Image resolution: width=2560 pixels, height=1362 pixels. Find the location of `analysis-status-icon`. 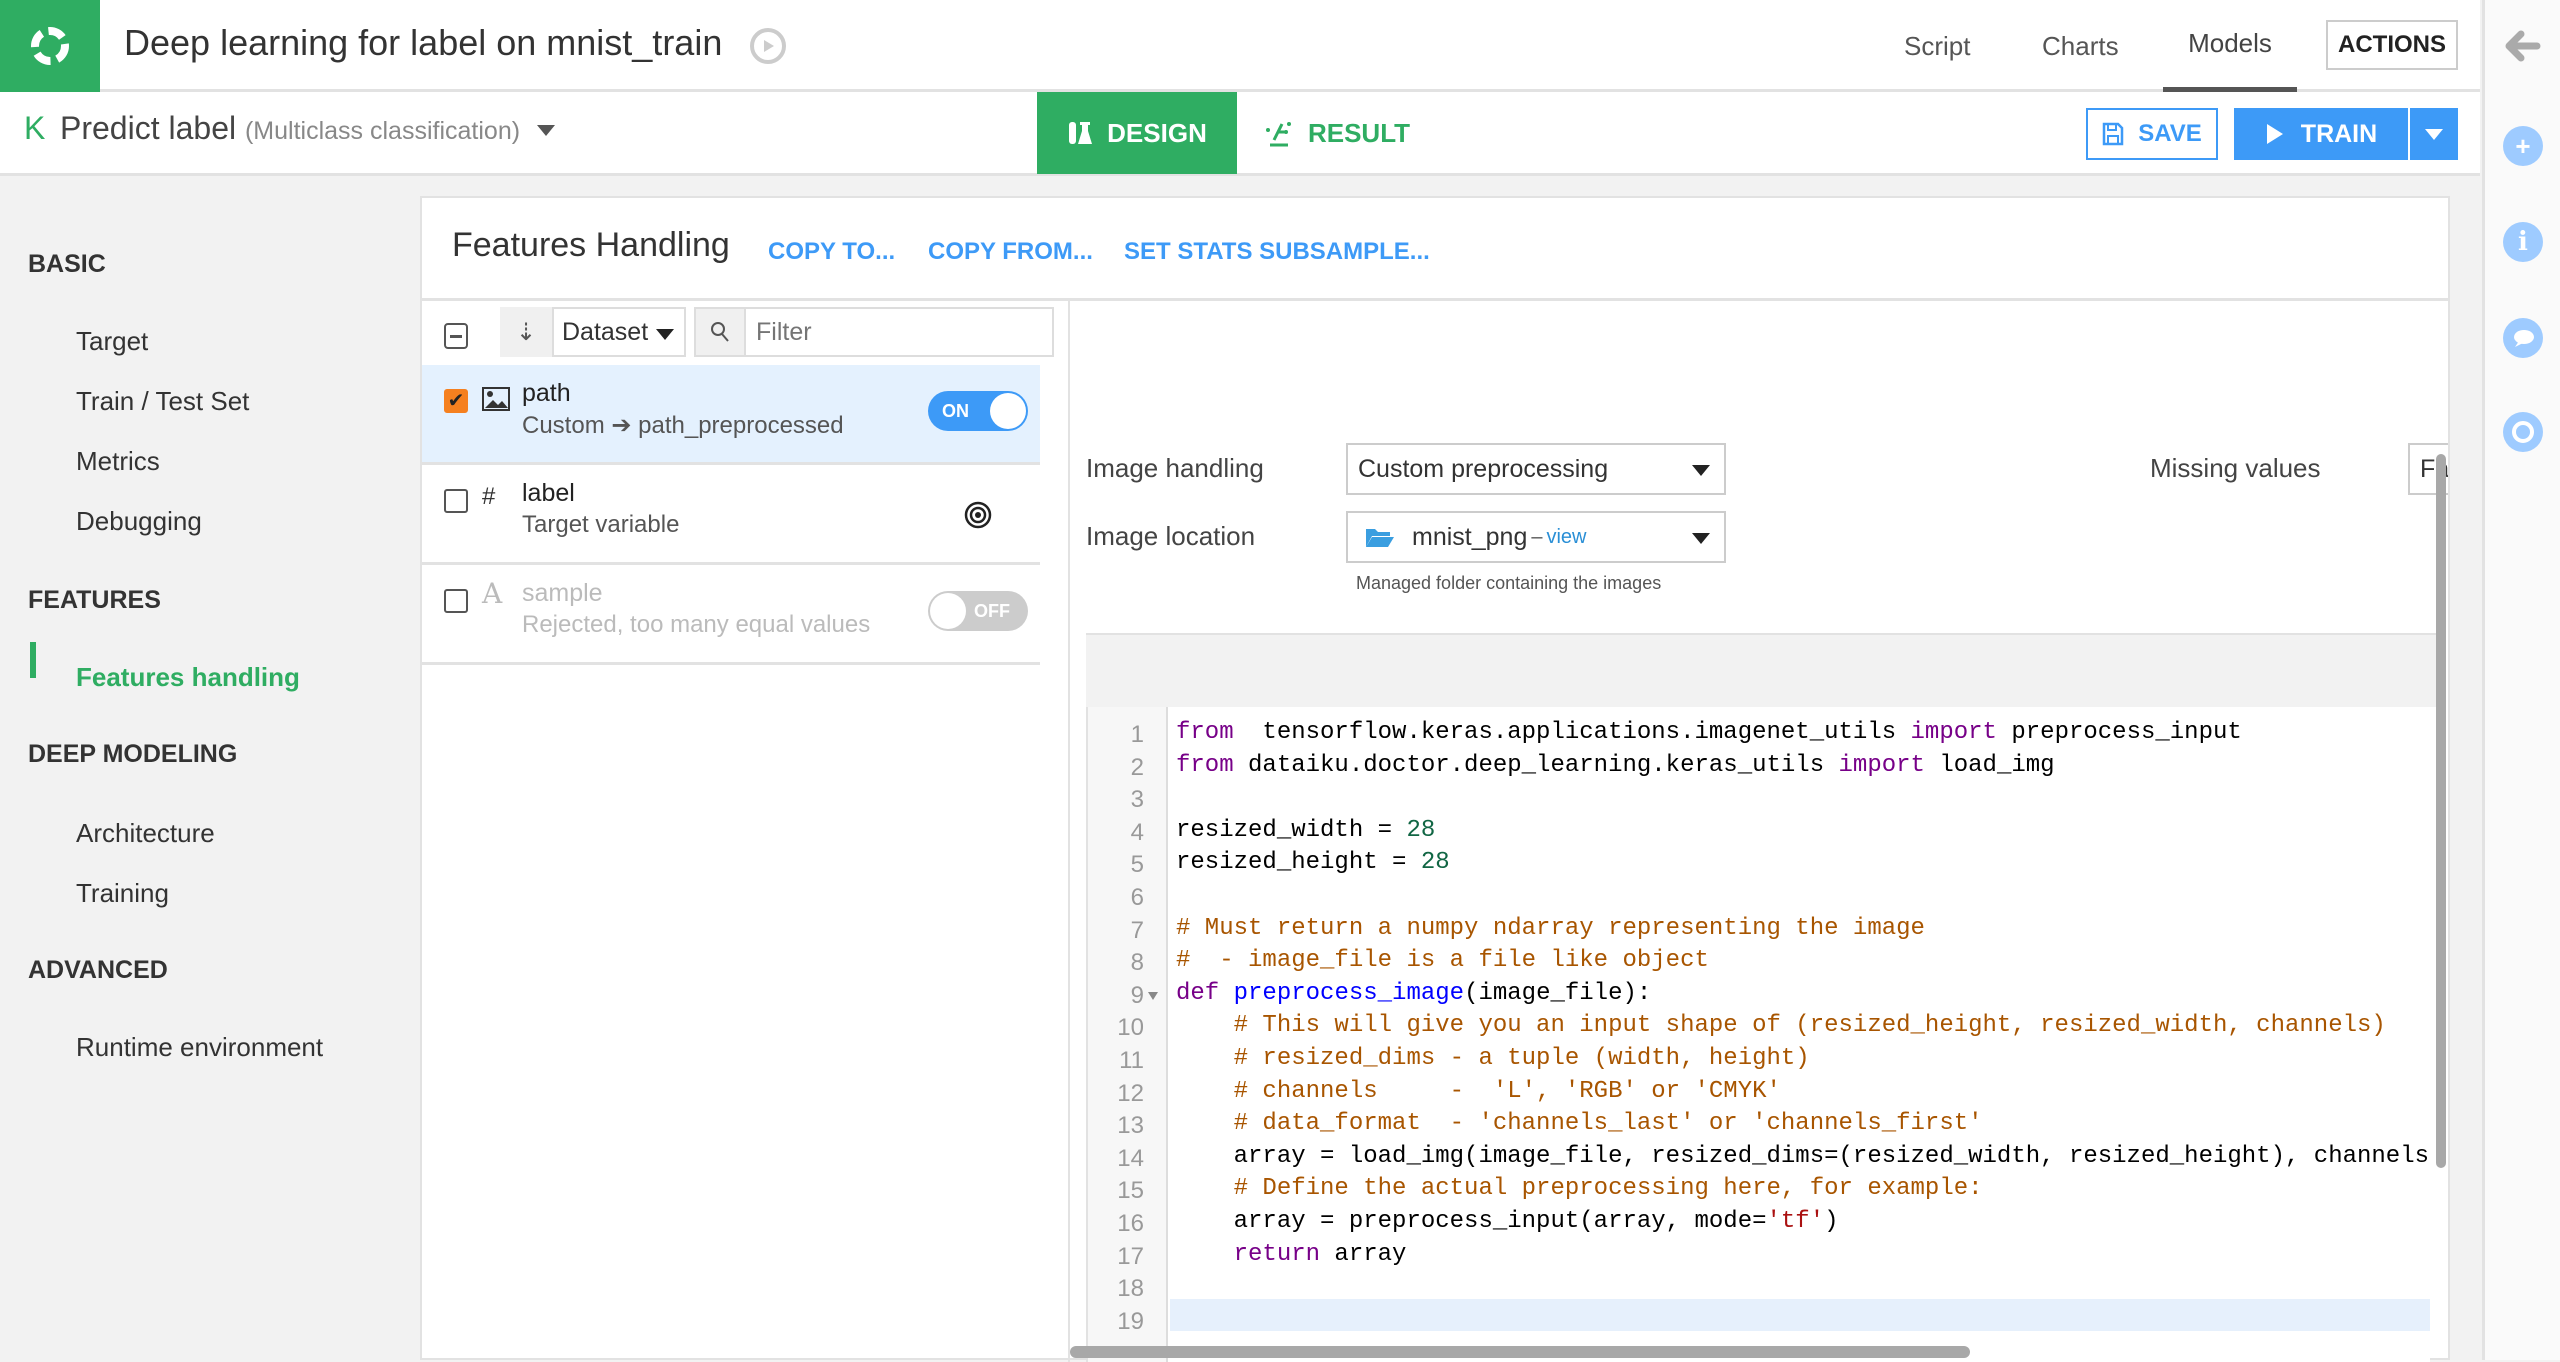

analysis-status-icon is located at coordinates (768, 46).